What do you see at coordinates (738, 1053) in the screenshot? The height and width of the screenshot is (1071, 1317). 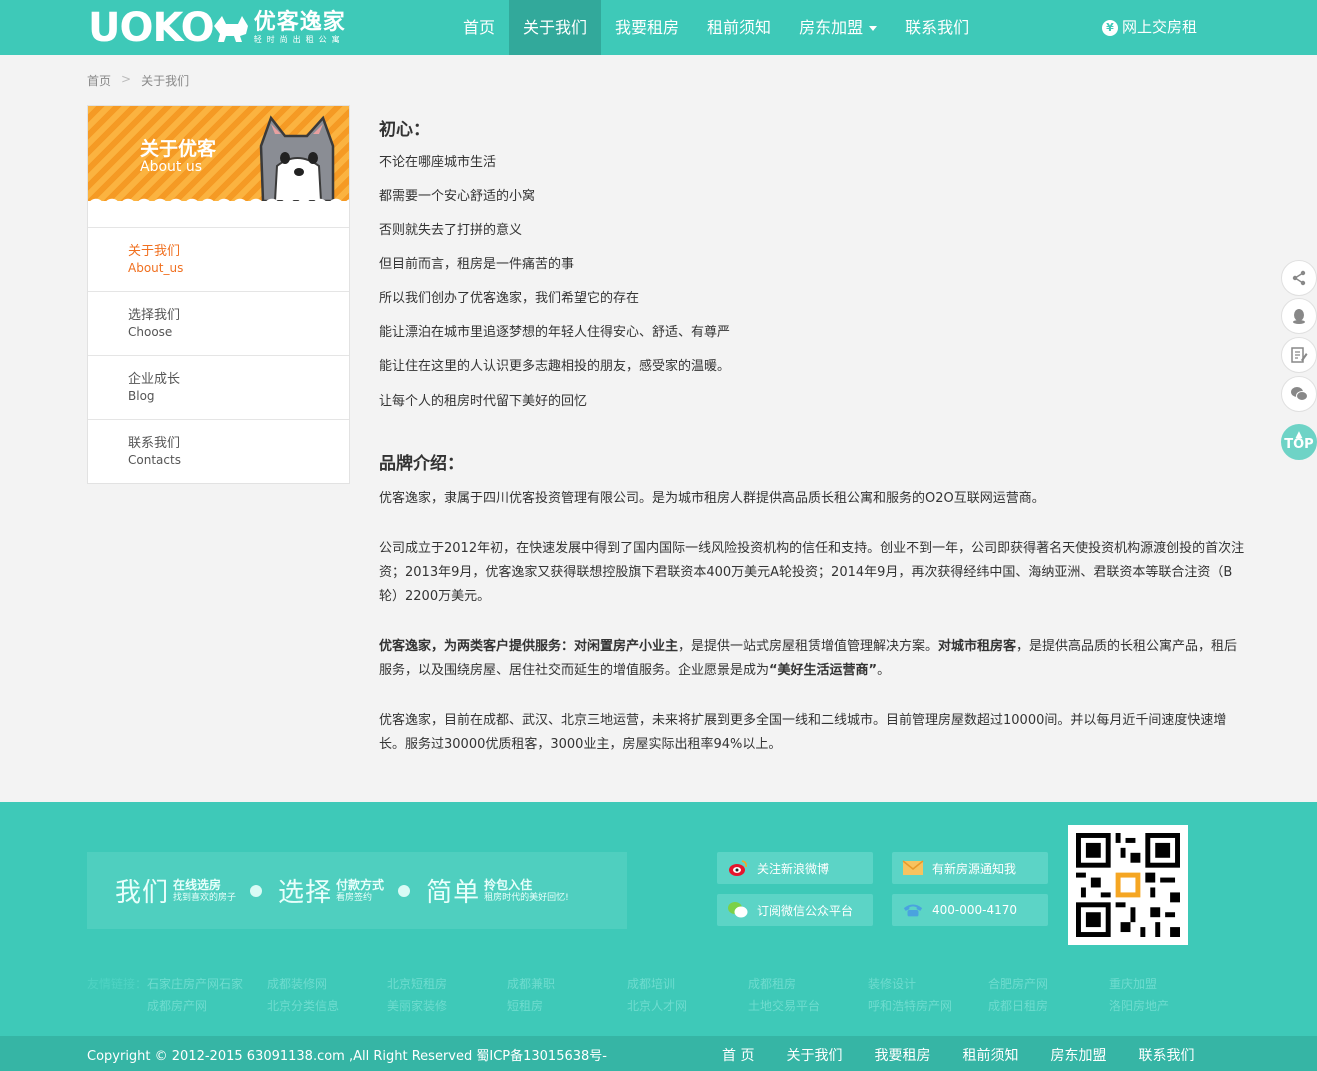 I see `footer-nav-home: 首 页` at bounding box center [738, 1053].